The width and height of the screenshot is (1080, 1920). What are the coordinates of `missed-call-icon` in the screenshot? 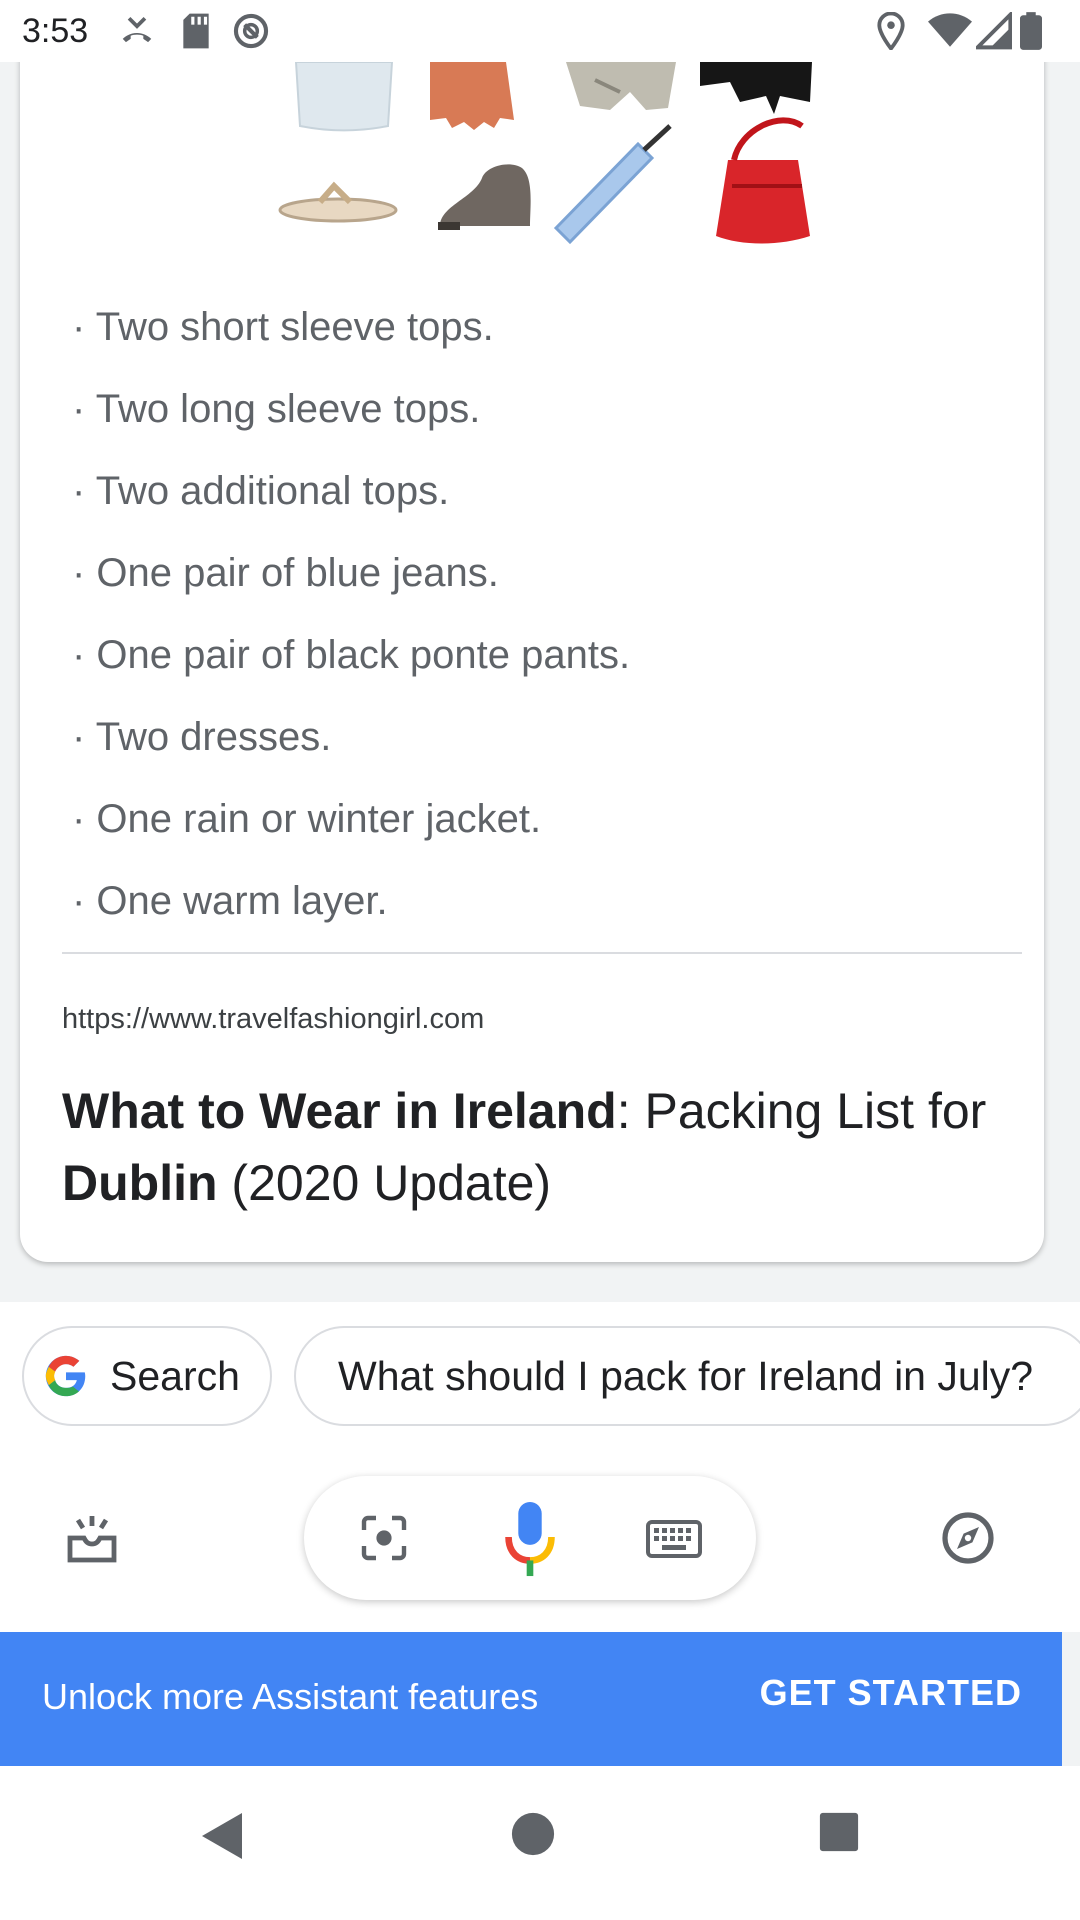 It's located at (137, 29).